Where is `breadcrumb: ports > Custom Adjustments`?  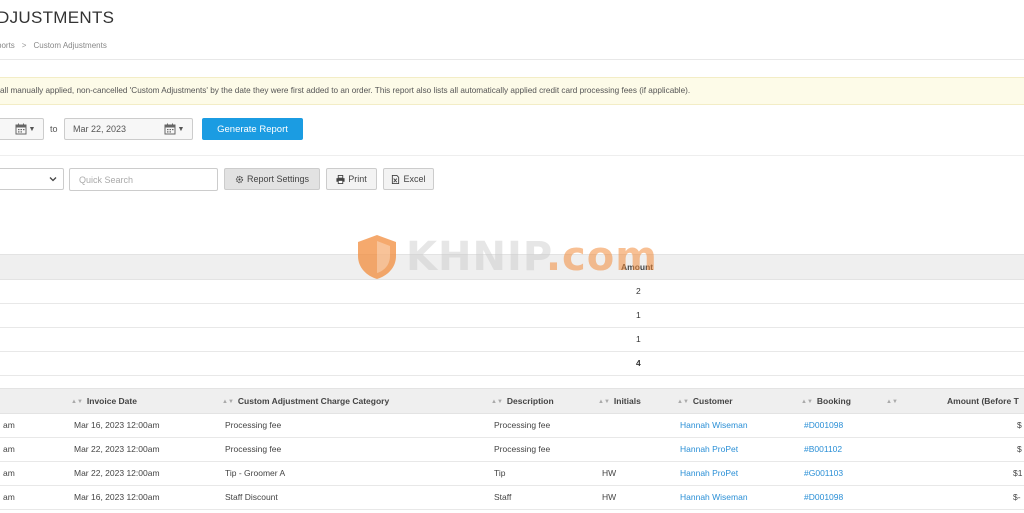 breadcrumb: ports > Custom Adjustments is located at coordinates (53, 45).